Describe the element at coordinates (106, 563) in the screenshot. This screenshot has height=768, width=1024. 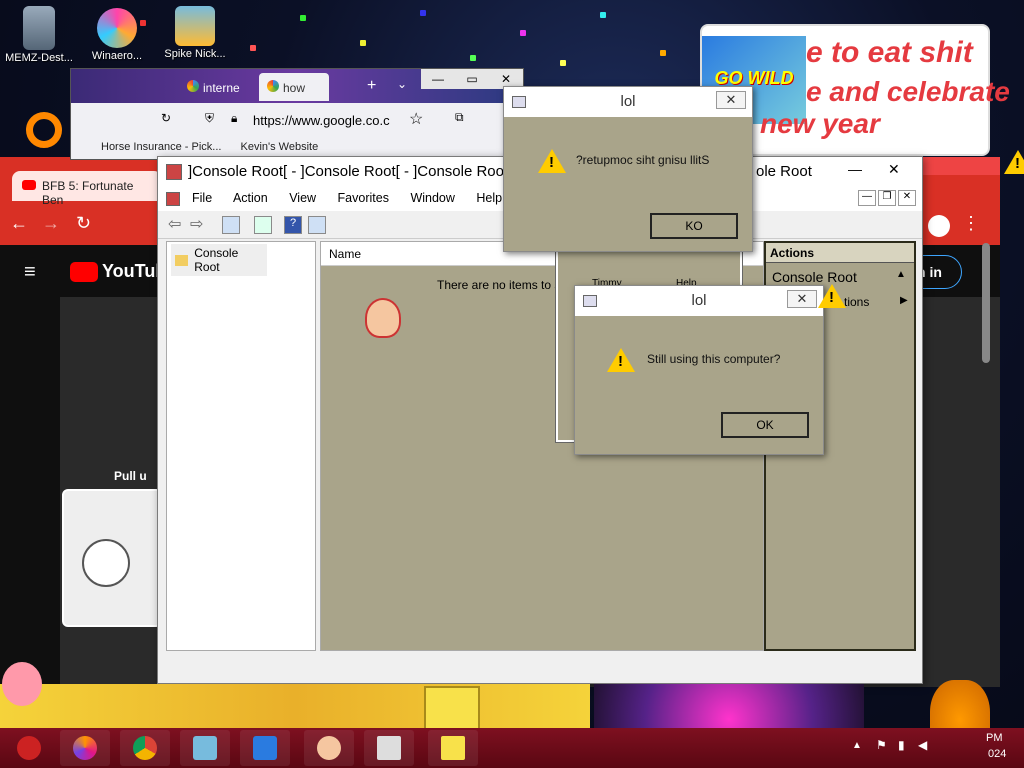
I see `stick-figure-image` at that location.